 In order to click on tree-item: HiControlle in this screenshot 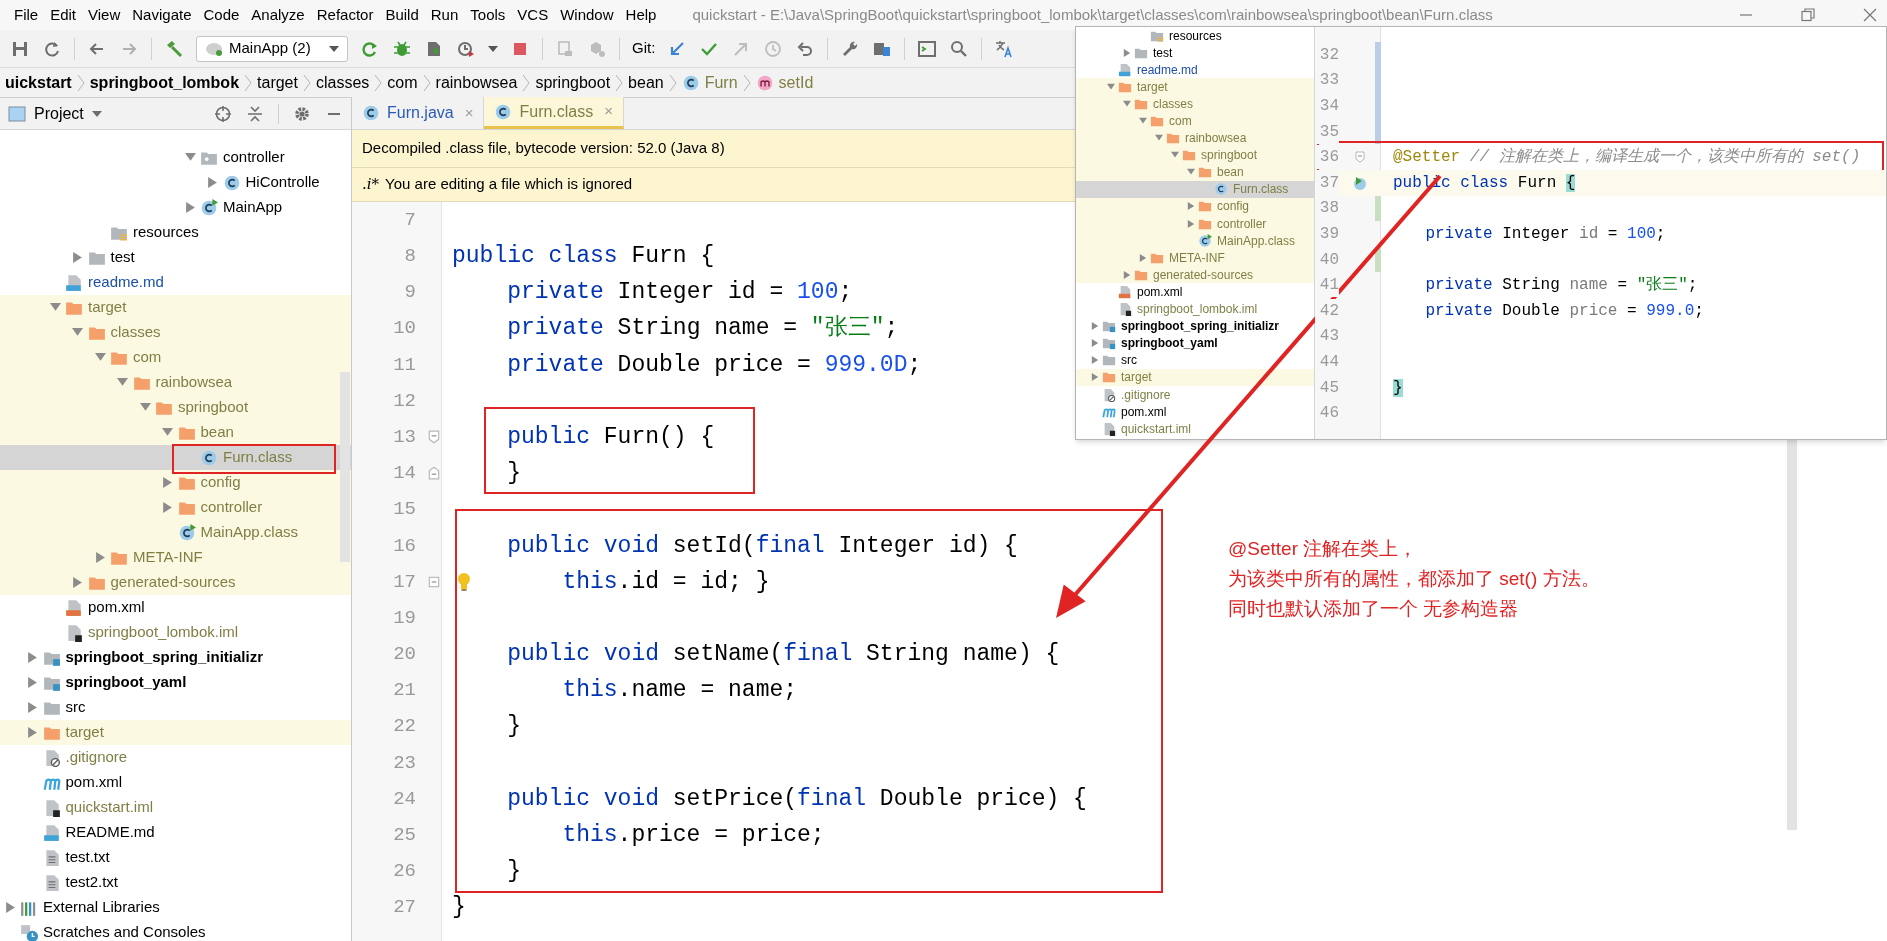, I will do `click(175, 182)`.